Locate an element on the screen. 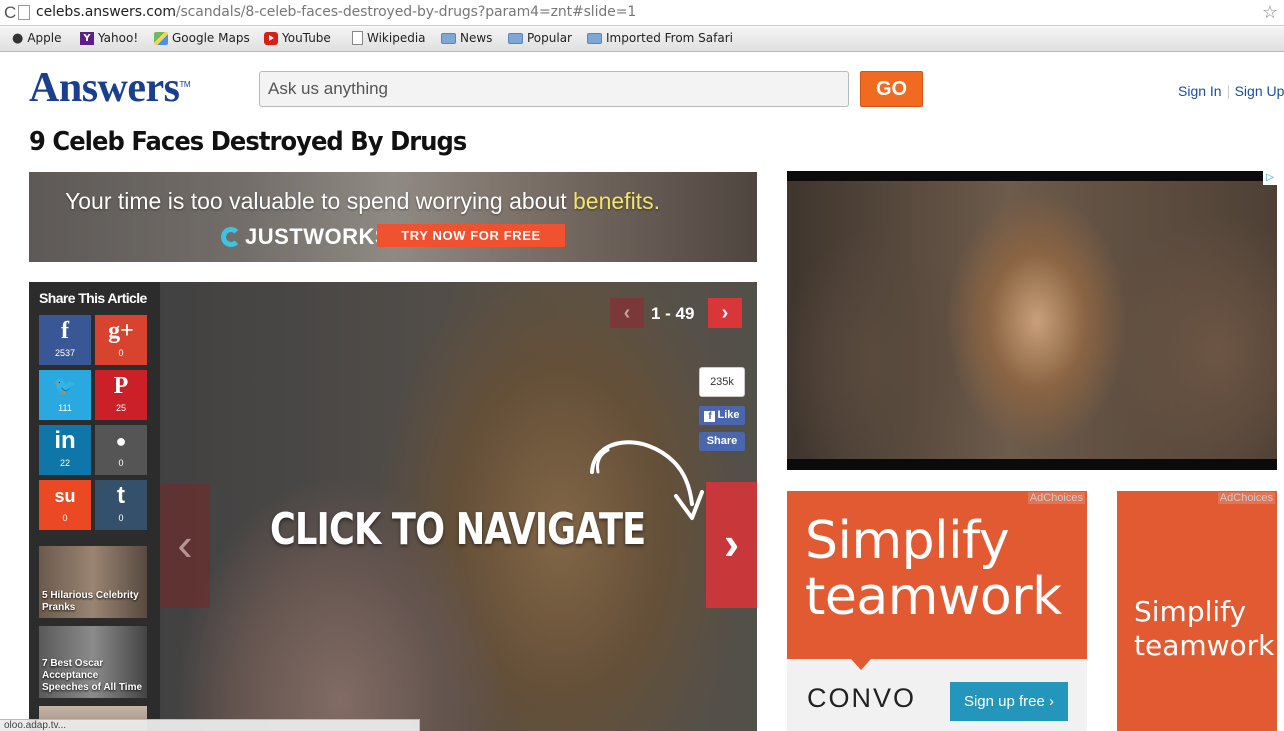 The width and height of the screenshot is (1284, 731). sign-up-link: Sign Up is located at coordinates (1259, 91).